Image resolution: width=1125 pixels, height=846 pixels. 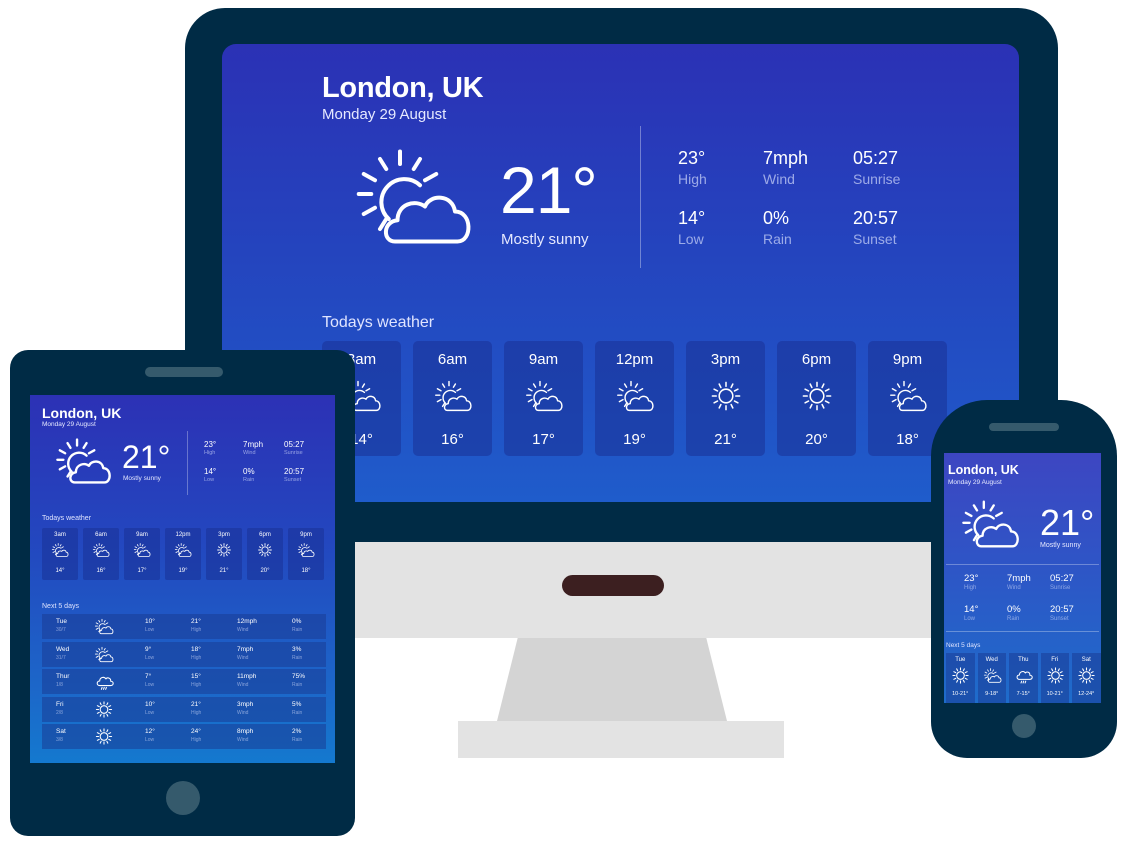 What do you see at coordinates (960, 660) in the screenshot?
I see `day-name: Tue` at bounding box center [960, 660].